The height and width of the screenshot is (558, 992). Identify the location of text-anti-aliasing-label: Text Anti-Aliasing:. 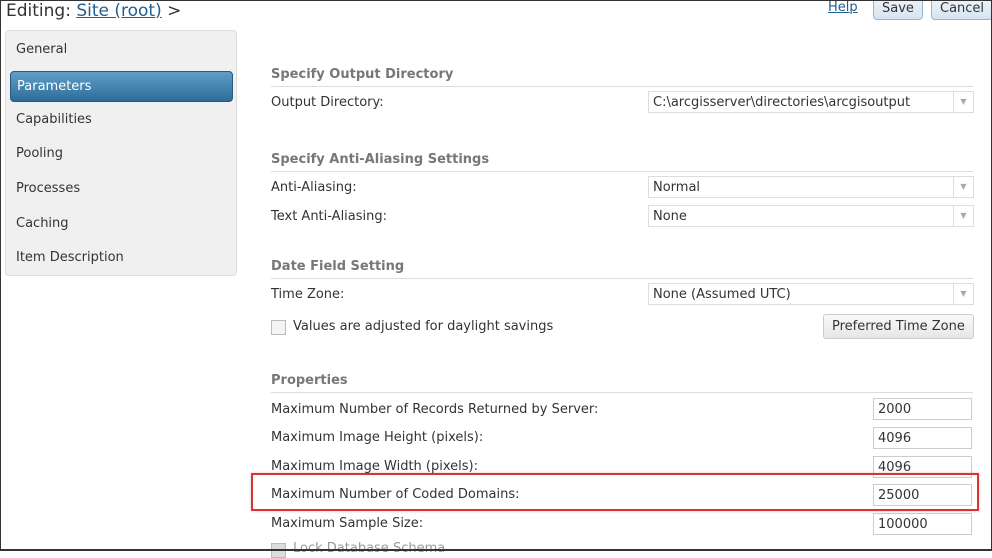
(329, 216).